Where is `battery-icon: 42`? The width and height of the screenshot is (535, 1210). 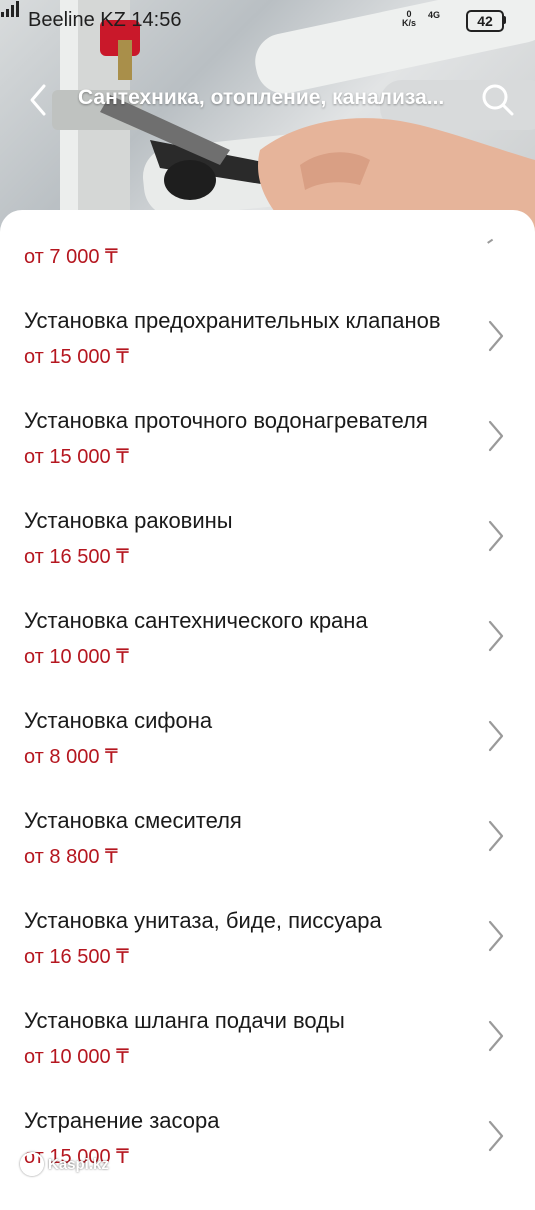 battery-icon: 42 is located at coordinates (485, 21).